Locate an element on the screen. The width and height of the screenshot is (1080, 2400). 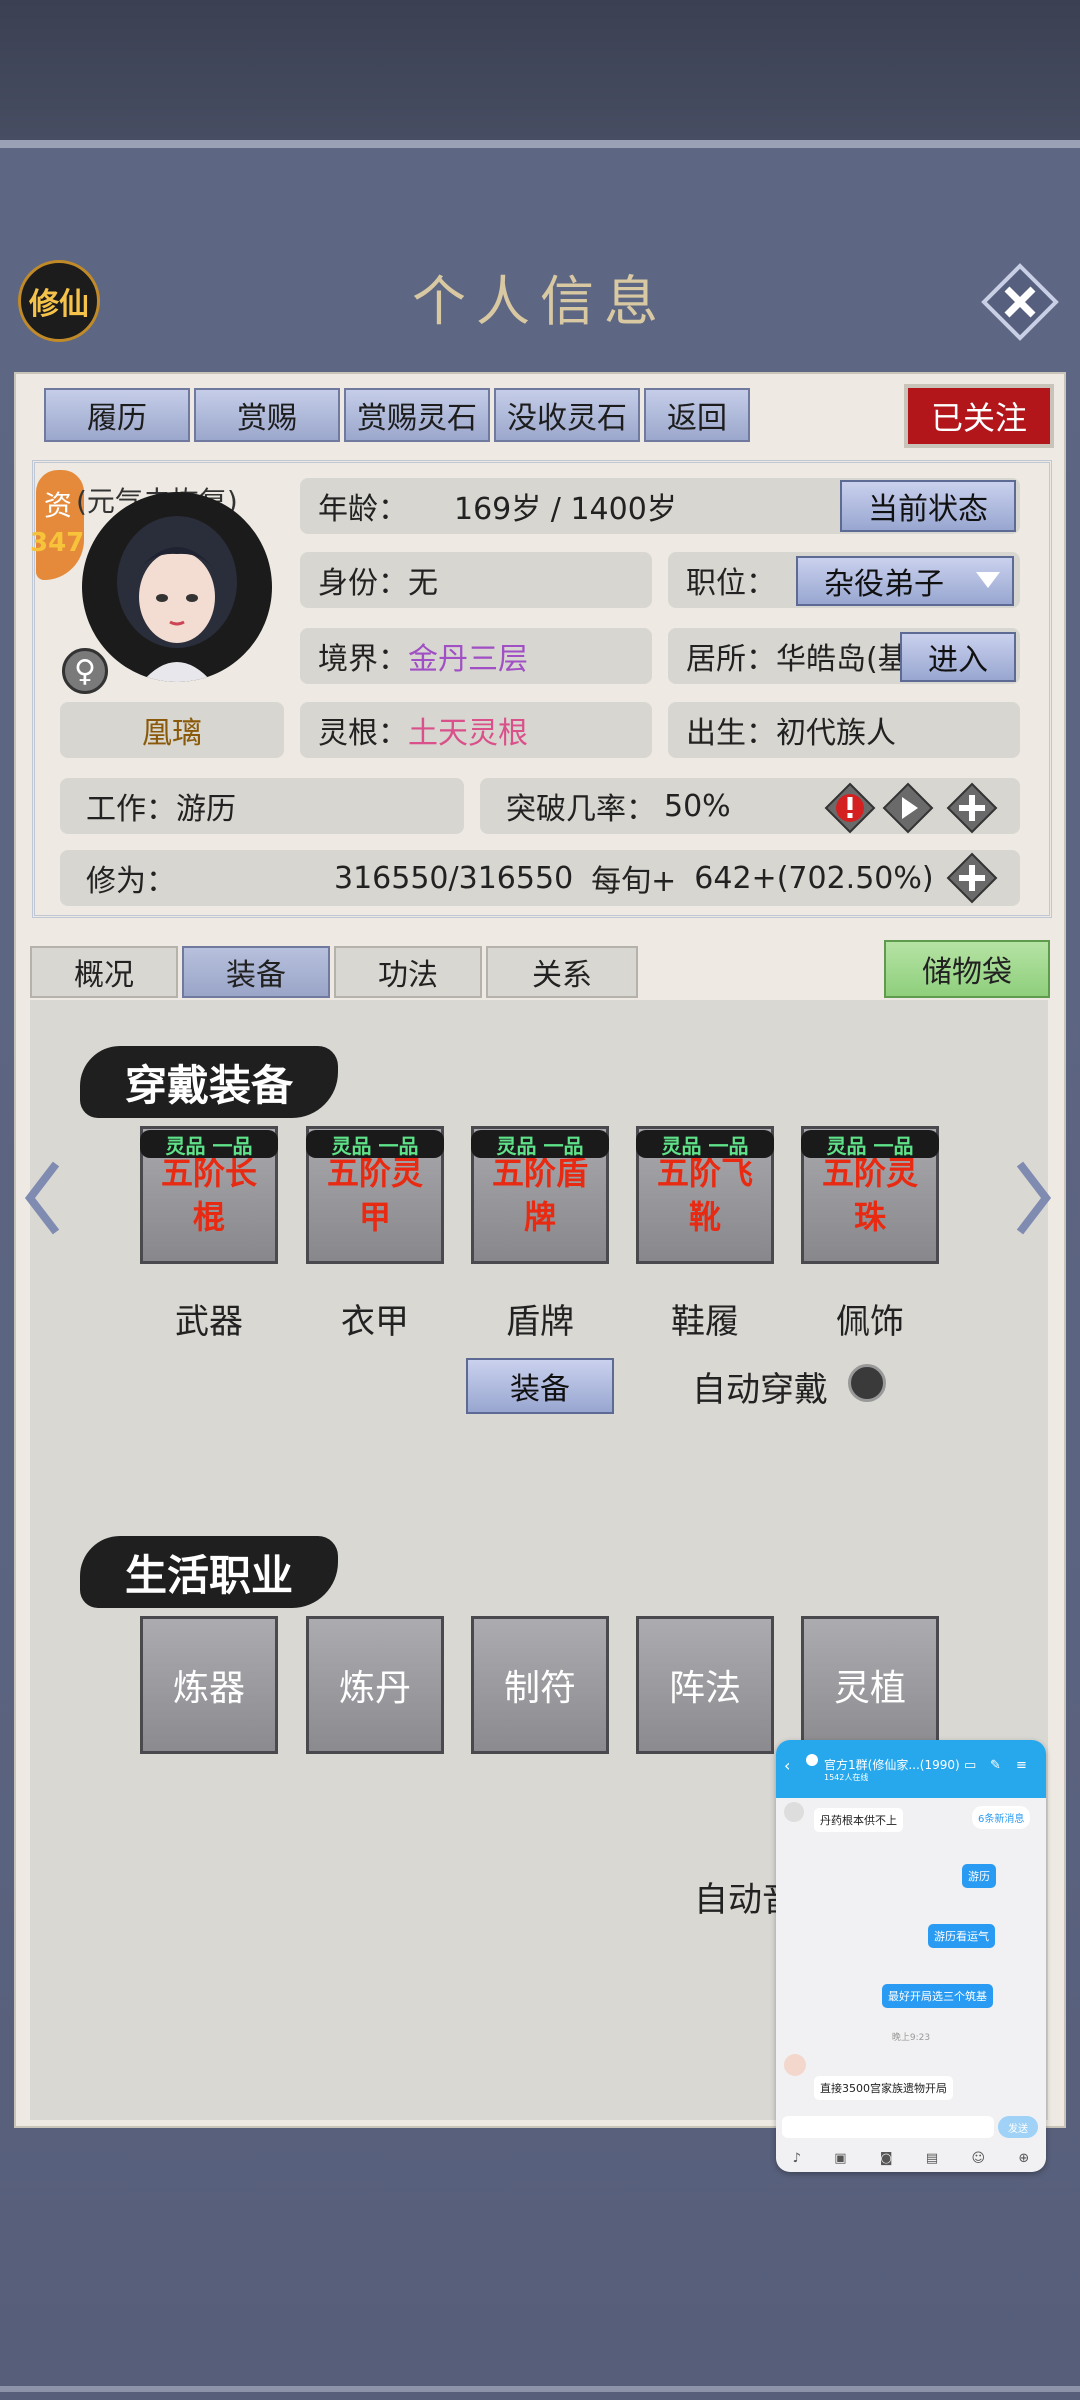
birth-row: 出生： 初代族人 is located at coordinates (844, 730).